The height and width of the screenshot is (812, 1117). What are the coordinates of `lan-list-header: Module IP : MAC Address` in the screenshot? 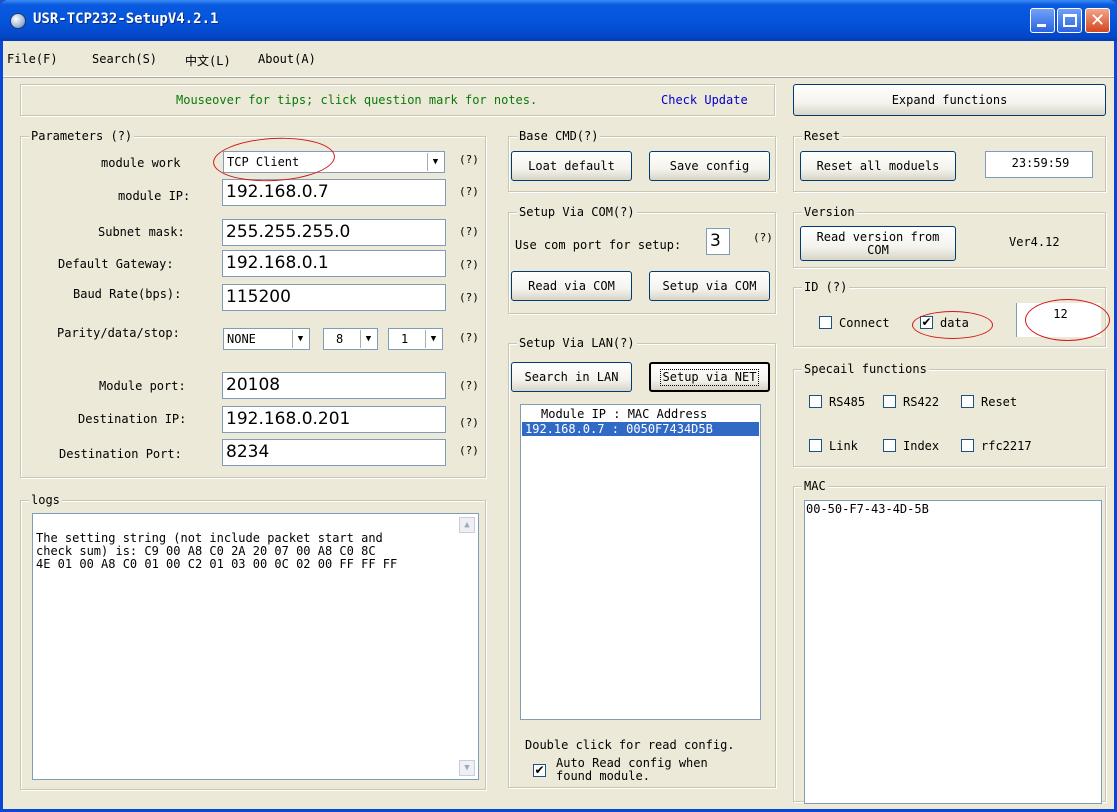 It's located at (624, 414).